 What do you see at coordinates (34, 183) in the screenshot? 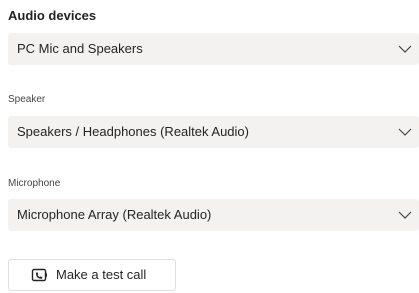
I see `microphone-label: Microphone` at bounding box center [34, 183].